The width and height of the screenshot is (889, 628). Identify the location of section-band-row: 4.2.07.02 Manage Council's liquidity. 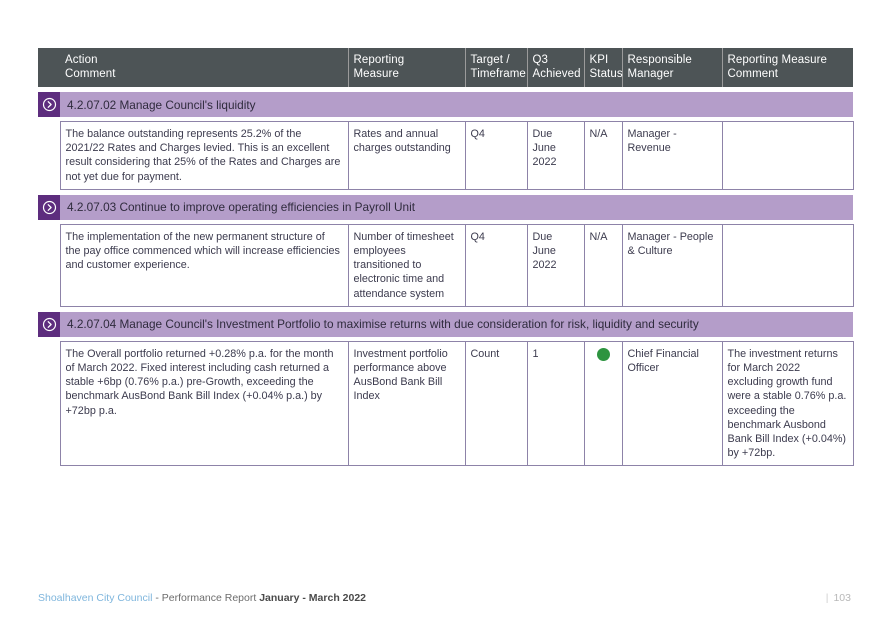
(445, 104).